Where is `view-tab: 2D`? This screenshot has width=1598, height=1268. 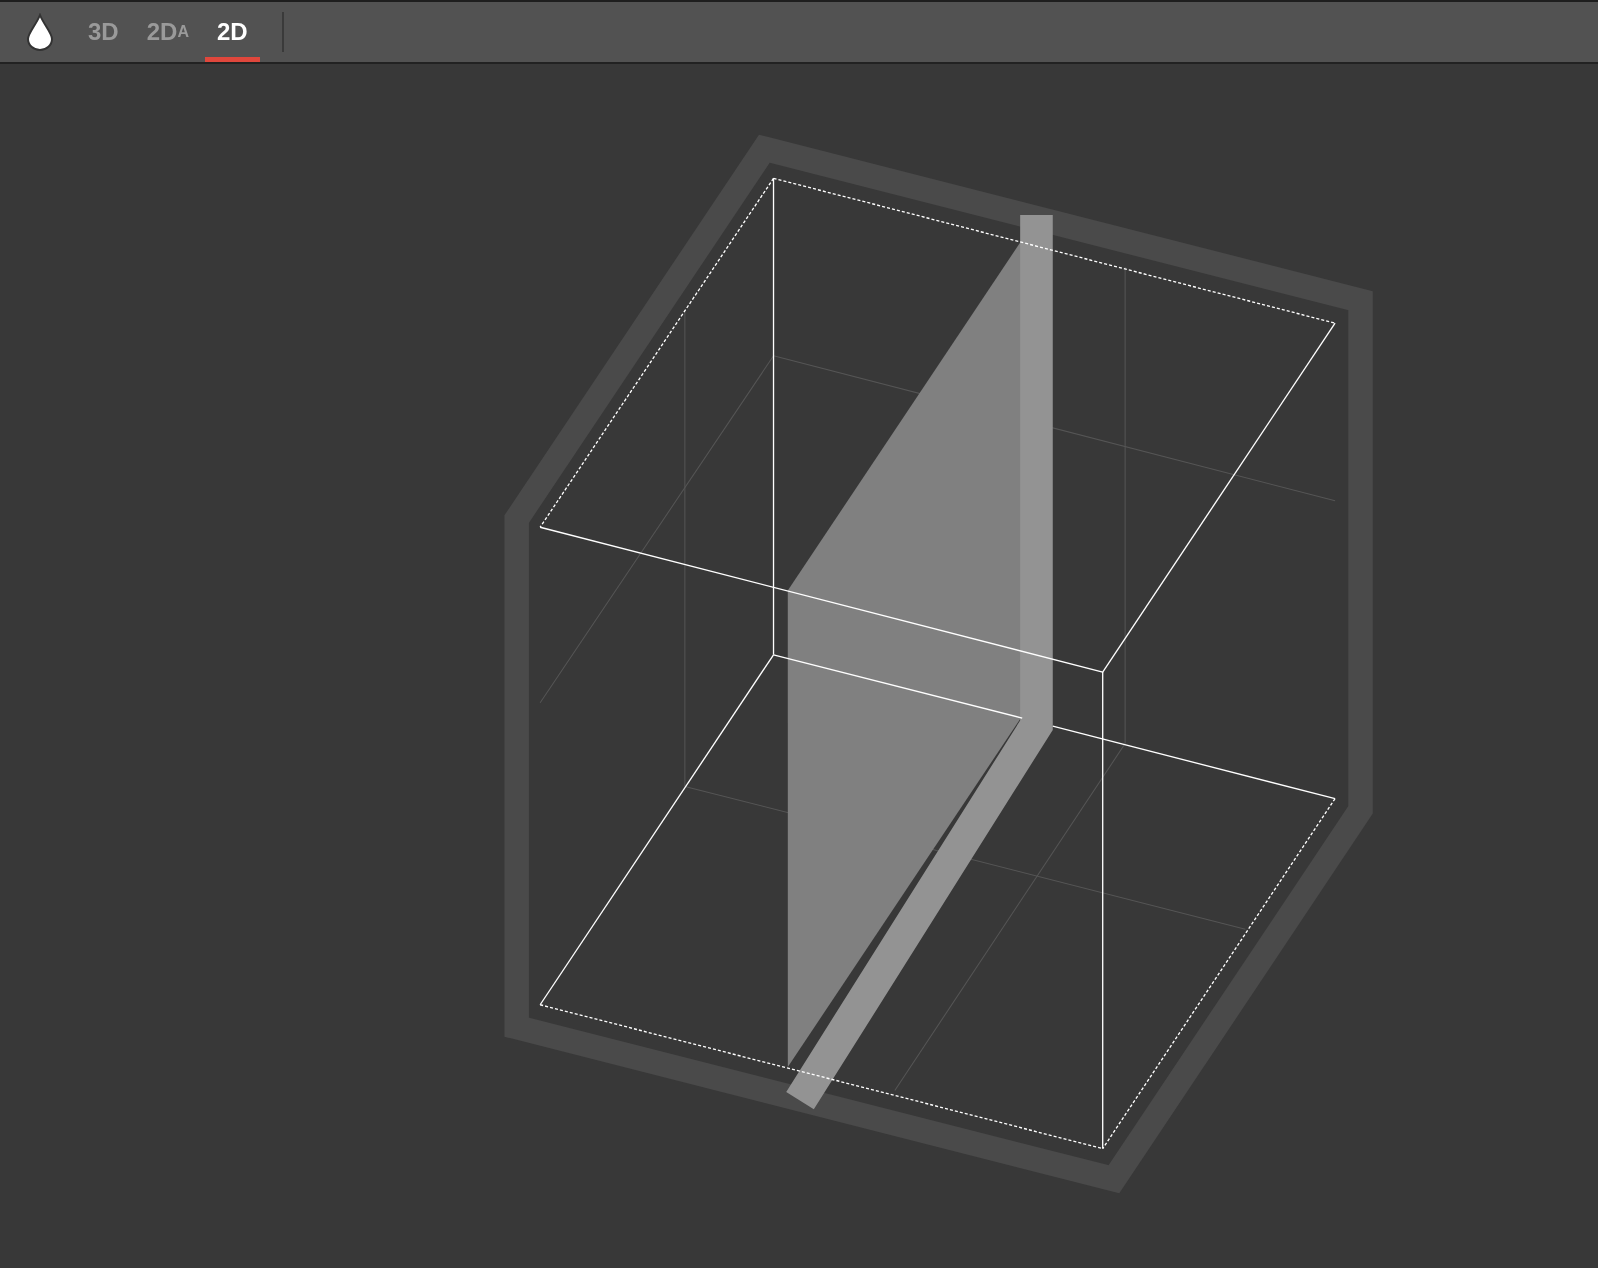 view-tab: 2D is located at coordinates (232, 32).